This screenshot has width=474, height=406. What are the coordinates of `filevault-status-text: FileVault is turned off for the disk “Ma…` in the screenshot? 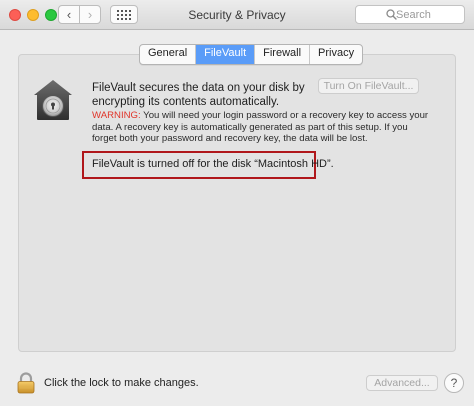 It's located at (213, 164).